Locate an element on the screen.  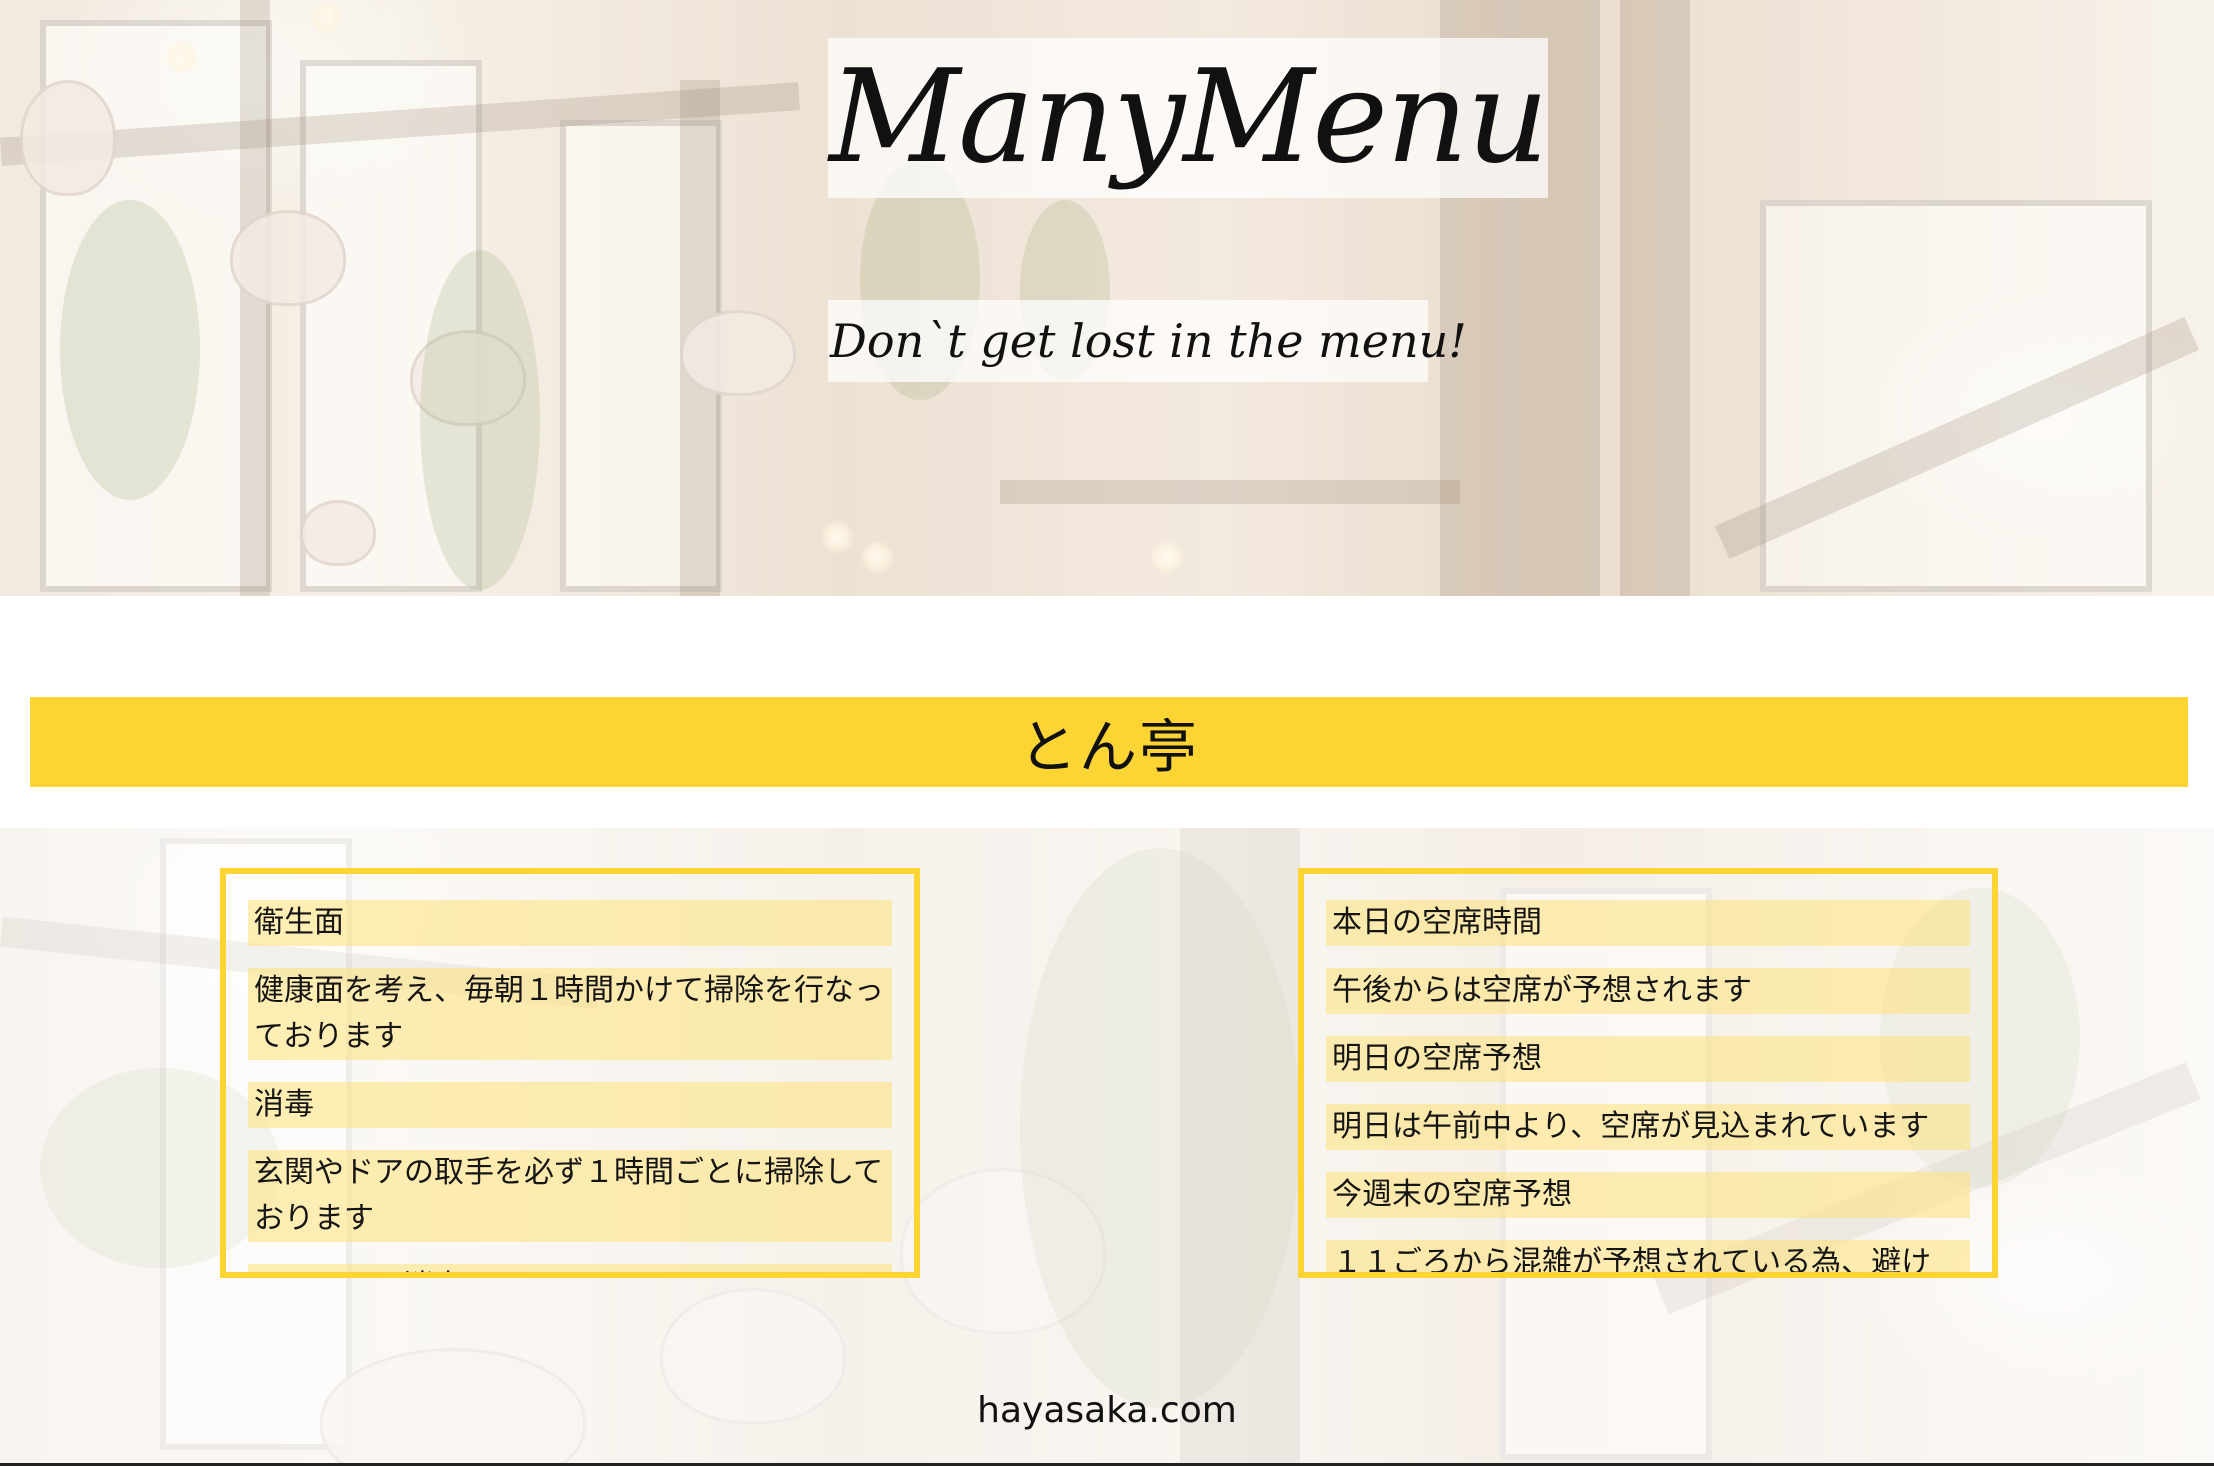
disinfection-heading: 消毒 is located at coordinates (570, 1105).